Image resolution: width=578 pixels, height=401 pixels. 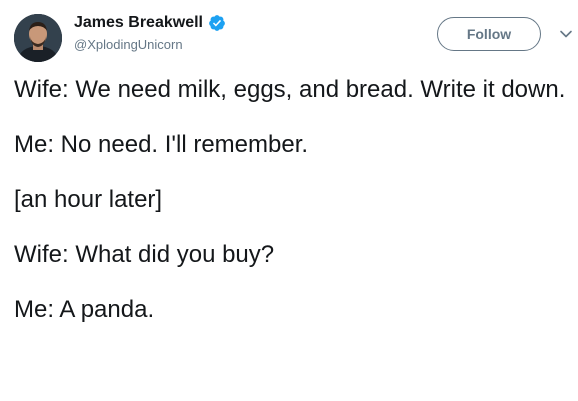 What do you see at coordinates (88, 199) in the screenshot?
I see `tweet-line: [an hour later]` at bounding box center [88, 199].